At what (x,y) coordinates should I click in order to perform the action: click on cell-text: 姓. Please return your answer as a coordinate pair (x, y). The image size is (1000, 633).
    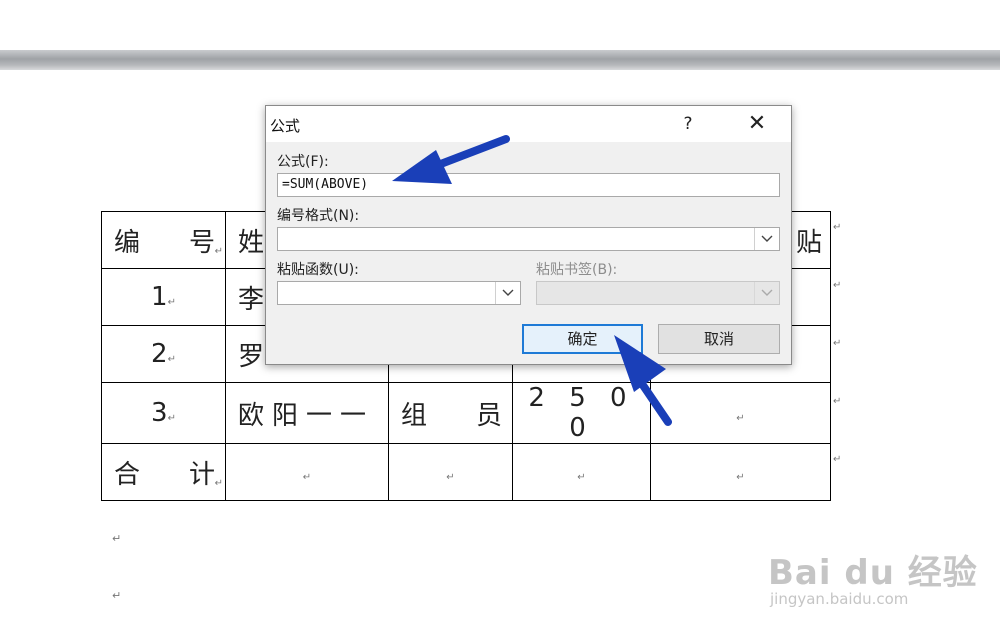
    Looking at the image, I should click on (251, 242).